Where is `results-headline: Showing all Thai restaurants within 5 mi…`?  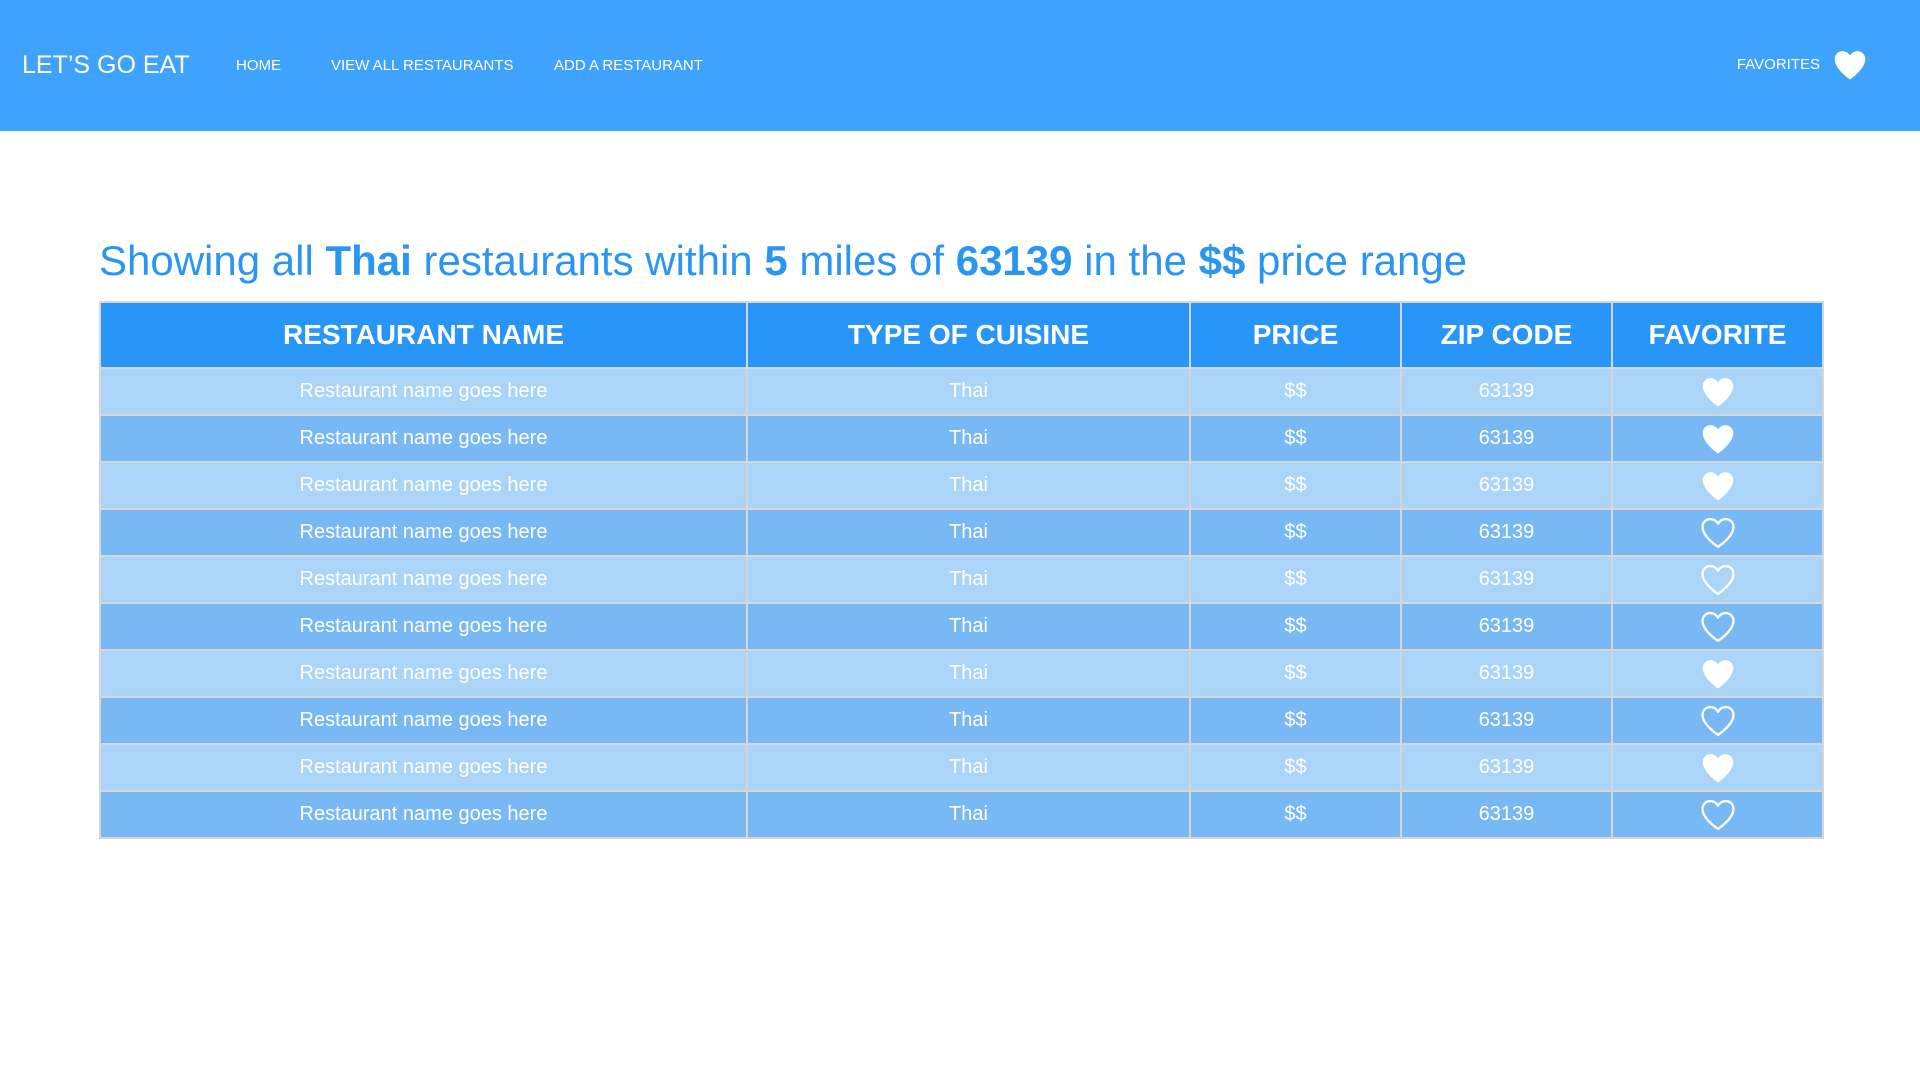
results-headline: Showing all Thai restaurants within 5 mi… is located at coordinates (783, 261).